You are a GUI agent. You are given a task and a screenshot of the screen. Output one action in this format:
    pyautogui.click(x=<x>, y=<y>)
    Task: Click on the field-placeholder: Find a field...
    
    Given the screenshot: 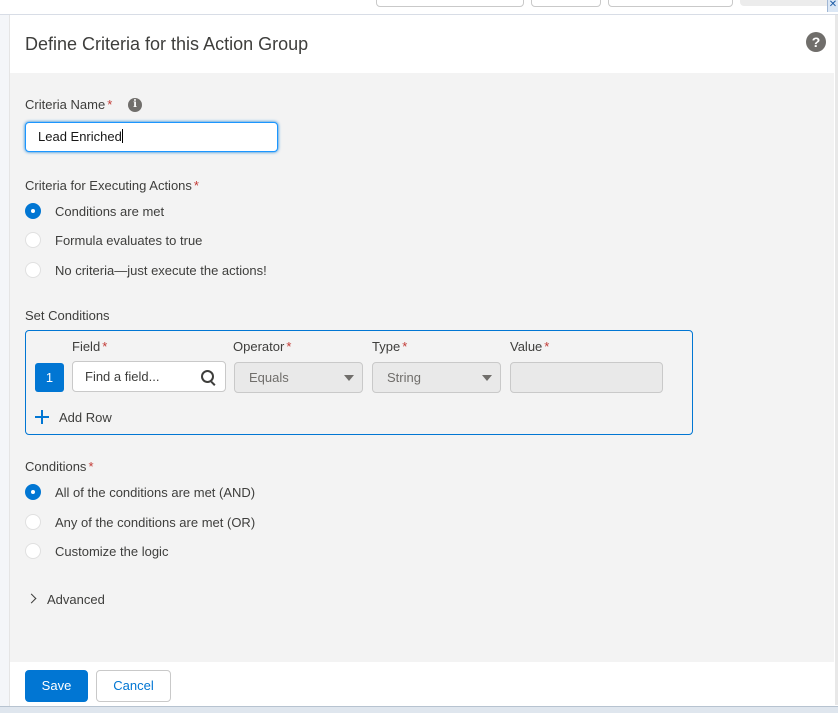 What is the action you would take?
    pyautogui.click(x=122, y=376)
    